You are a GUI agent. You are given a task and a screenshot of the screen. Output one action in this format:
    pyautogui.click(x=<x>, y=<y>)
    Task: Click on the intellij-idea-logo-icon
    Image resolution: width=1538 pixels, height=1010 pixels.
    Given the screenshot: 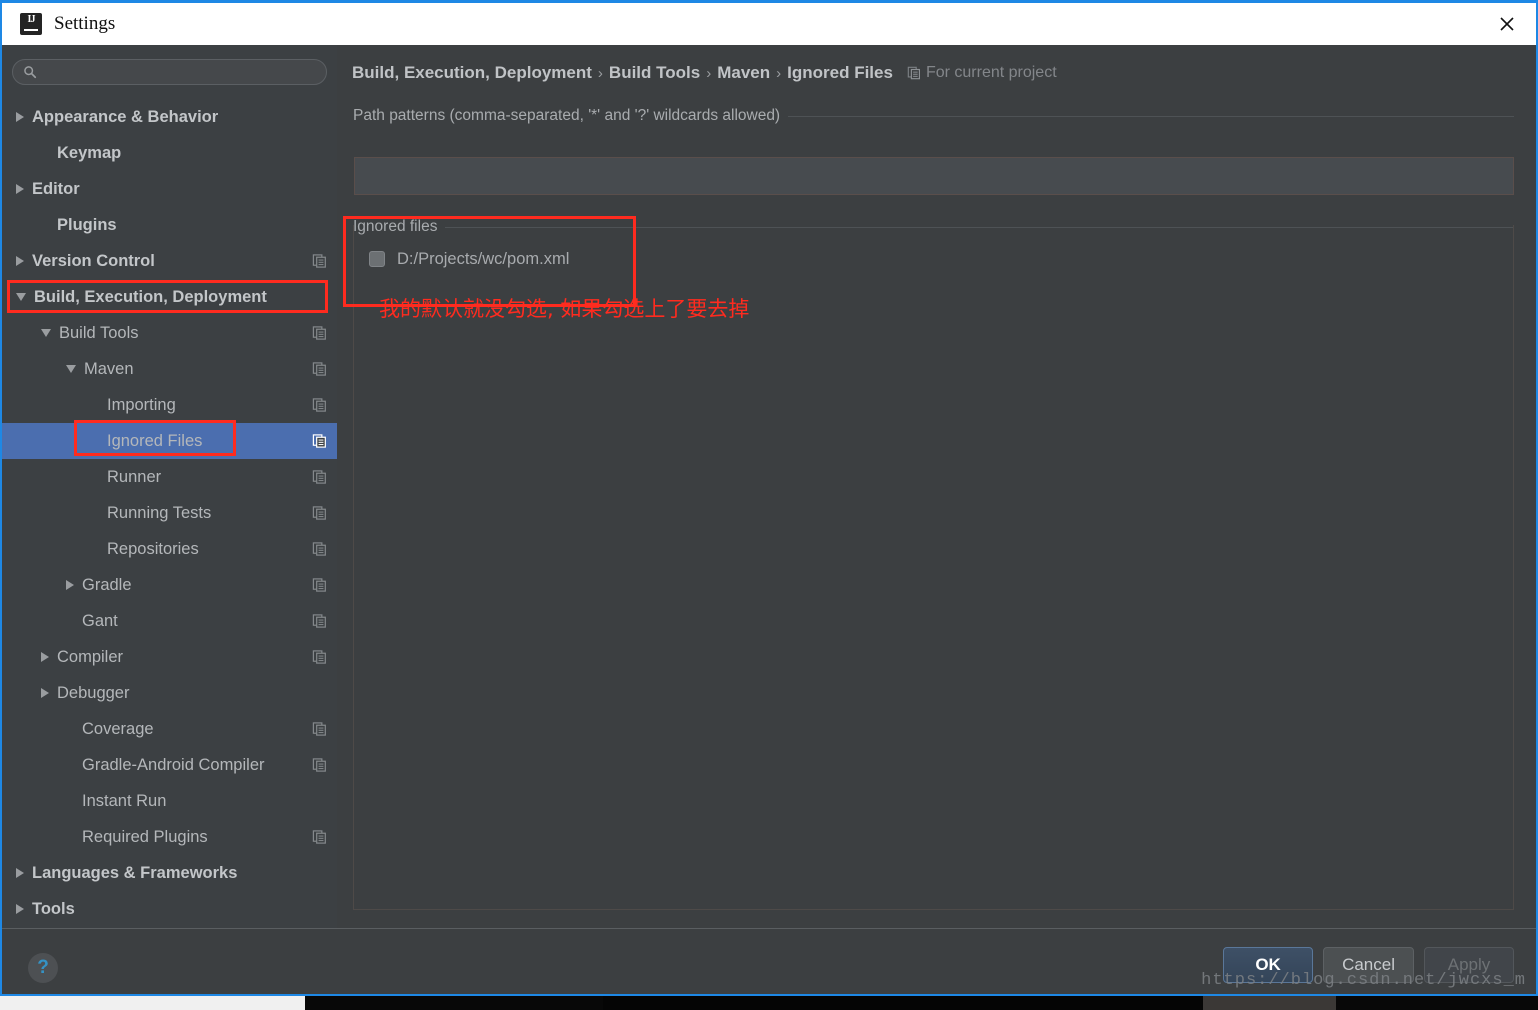 What is the action you would take?
    pyautogui.click(x=31, y=24)
    